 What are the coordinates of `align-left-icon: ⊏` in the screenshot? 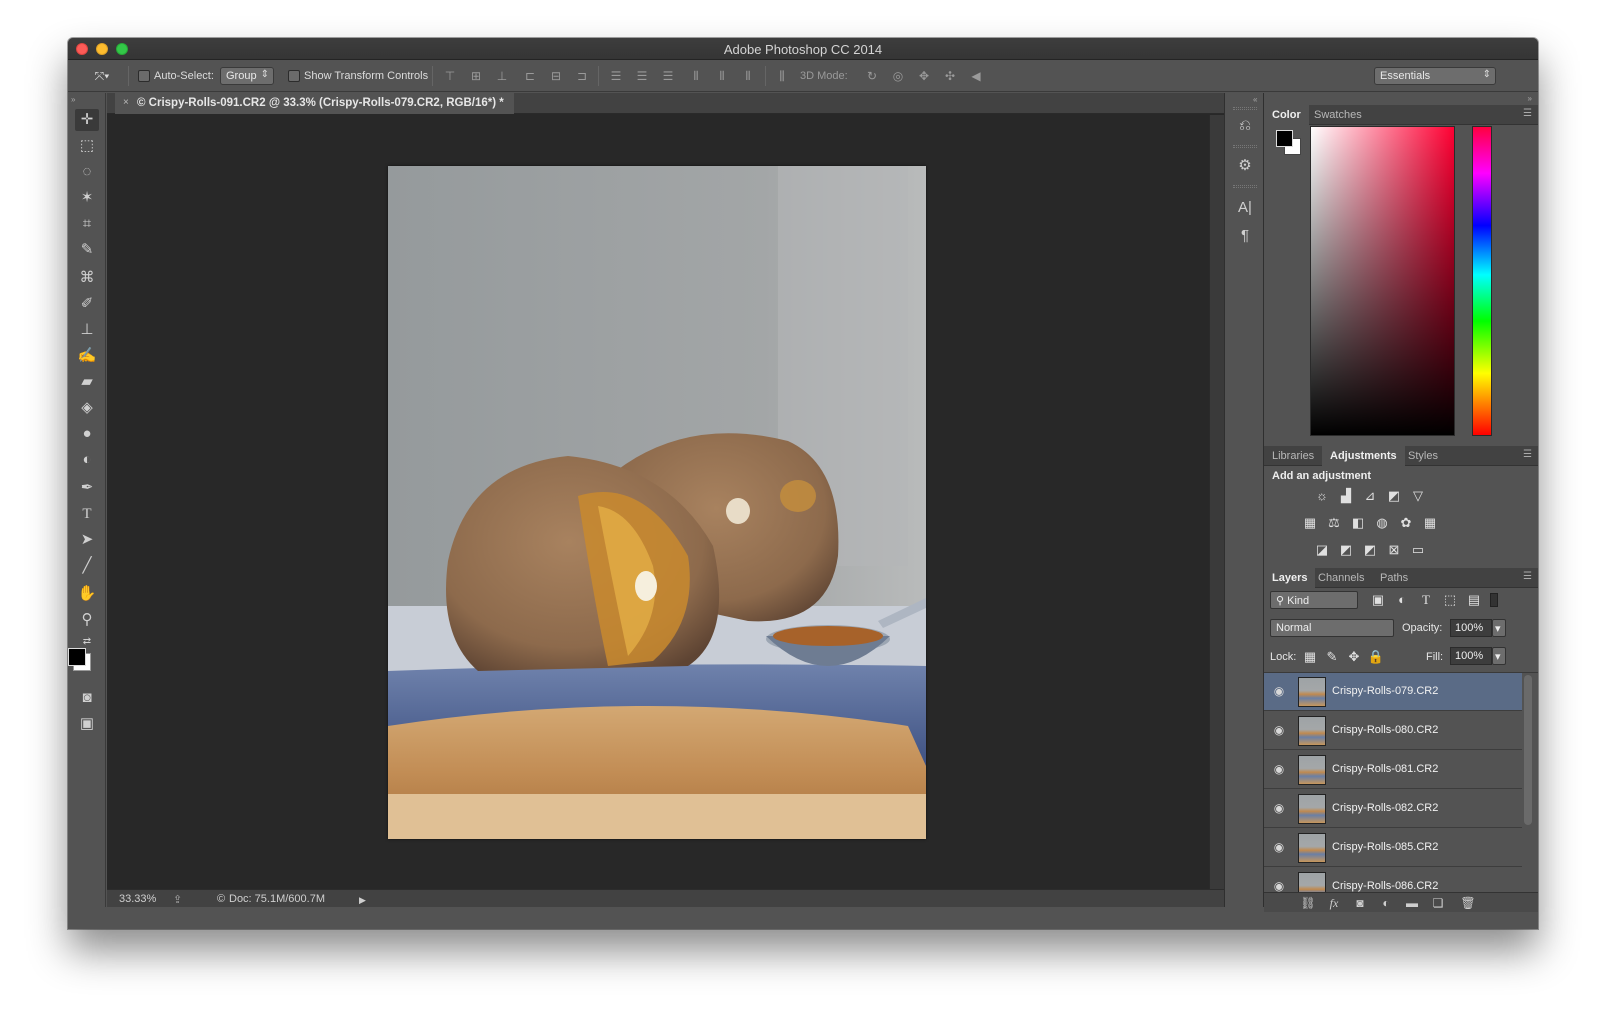 It's located at (530, 76).